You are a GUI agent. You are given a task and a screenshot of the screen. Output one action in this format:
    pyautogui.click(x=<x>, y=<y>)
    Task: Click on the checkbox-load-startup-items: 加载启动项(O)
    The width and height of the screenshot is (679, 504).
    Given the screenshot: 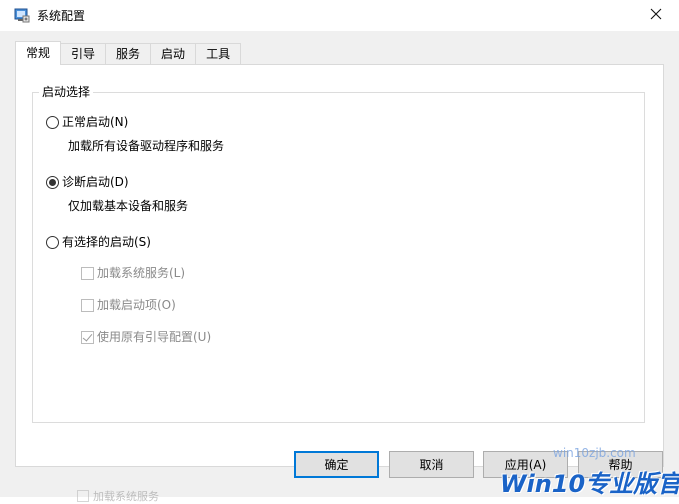 What is the action you would take?
    pyautogui.click(x=128, y=305)
    